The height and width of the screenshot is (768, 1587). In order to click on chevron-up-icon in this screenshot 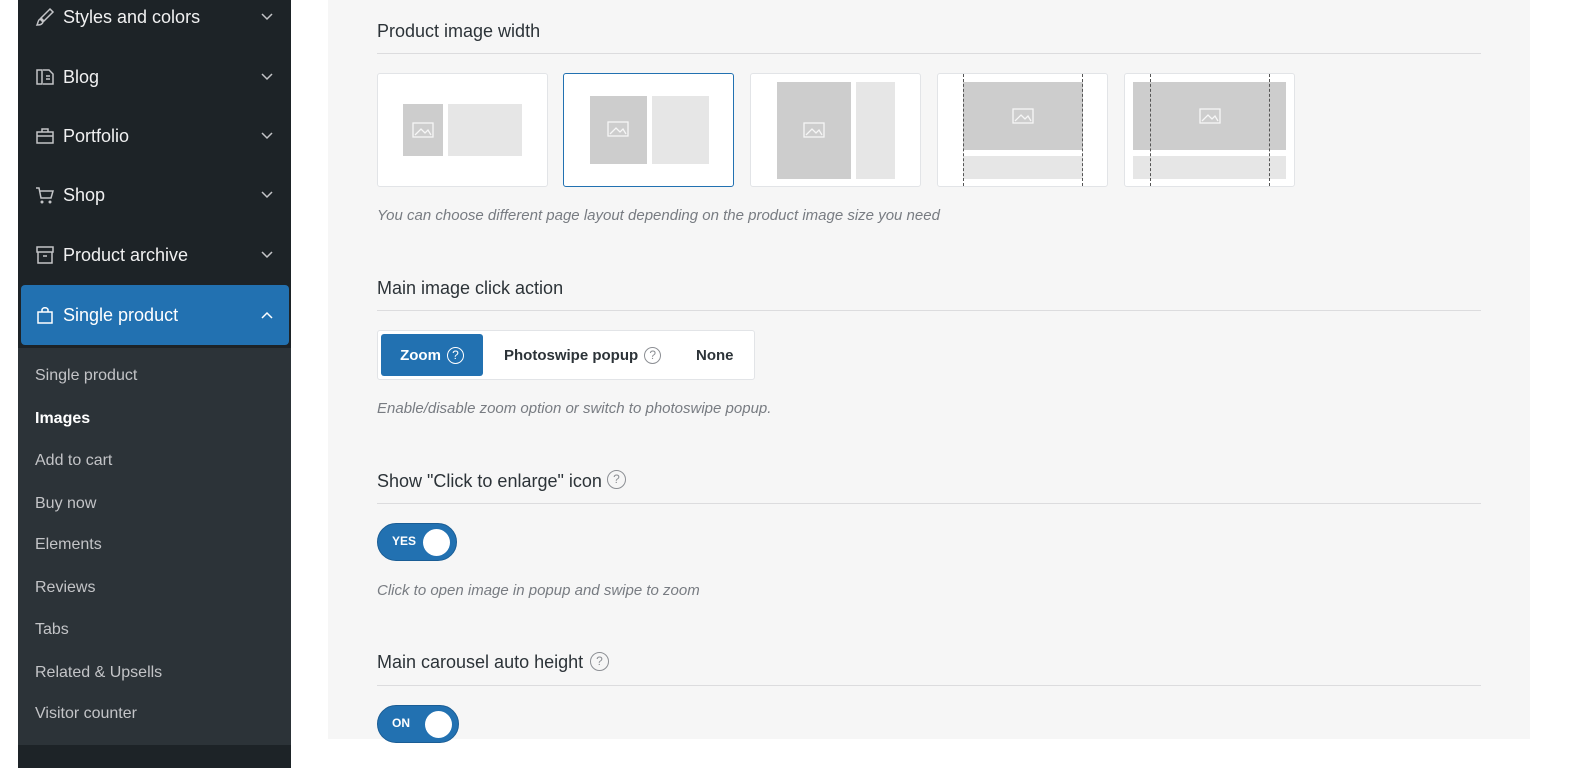, I will do `click(267, 315)`.